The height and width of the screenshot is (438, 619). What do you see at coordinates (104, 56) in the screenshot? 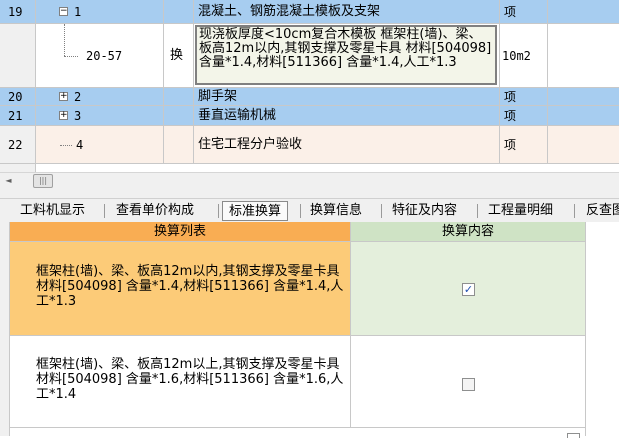
I see `code-text: 20-57` at bounding box center [104, 56].